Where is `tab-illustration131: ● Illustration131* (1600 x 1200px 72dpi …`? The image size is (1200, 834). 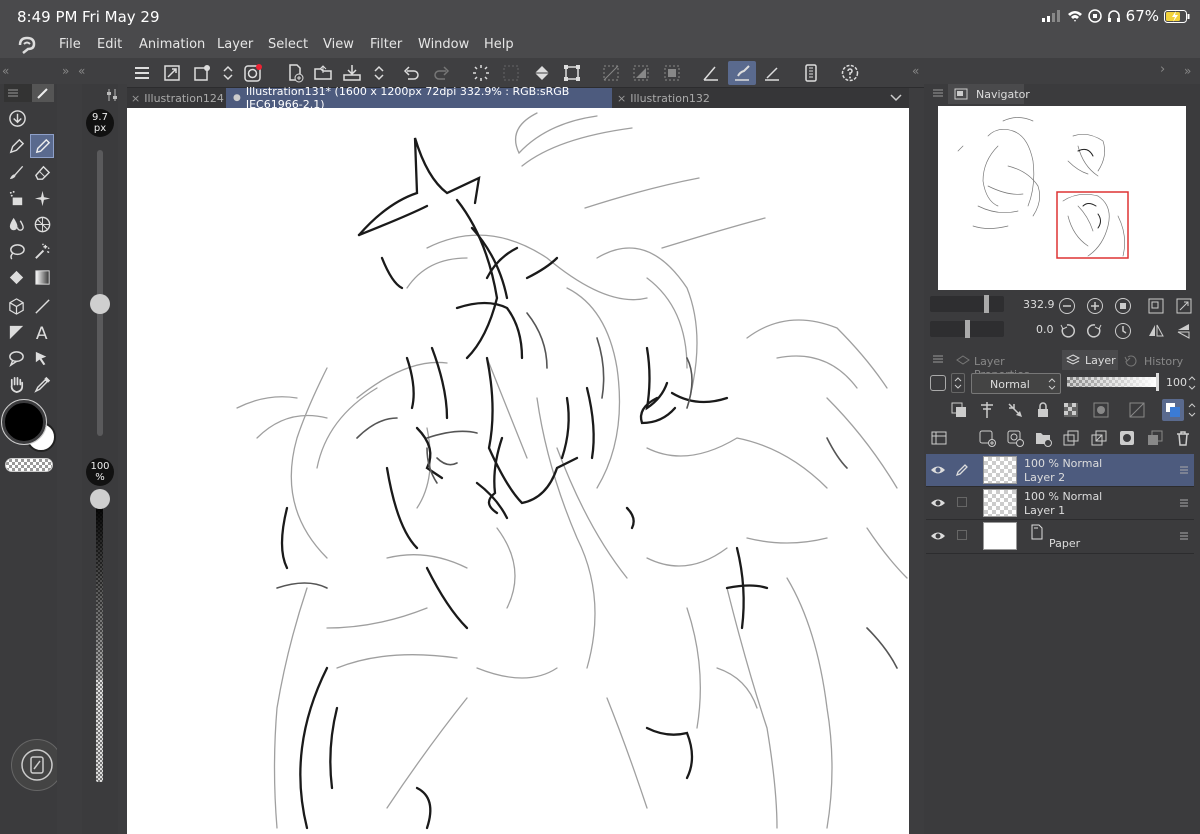 tab-illustration131: ● Illustration131* (1600 x 1200px 72dpi … is located at coordinates (419, 98).